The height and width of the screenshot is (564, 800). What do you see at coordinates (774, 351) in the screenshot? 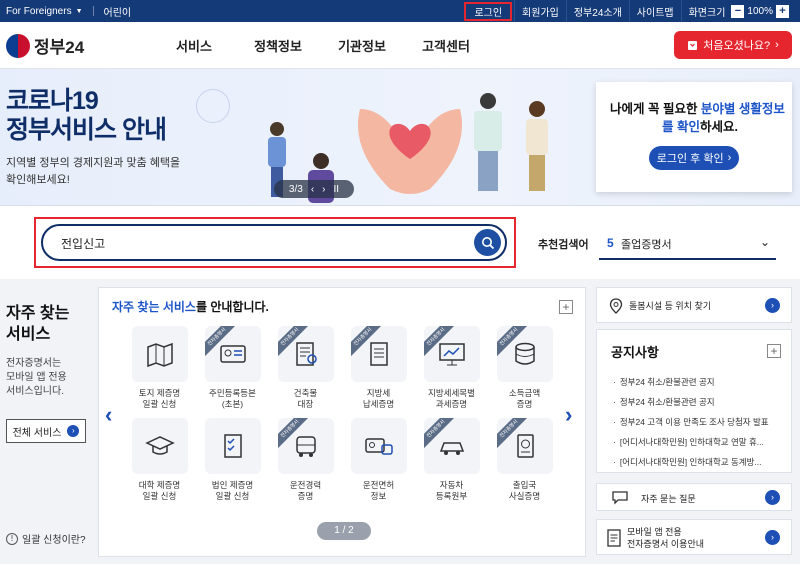
I see `more-notices-button: +` at bounding box center [774, 351].